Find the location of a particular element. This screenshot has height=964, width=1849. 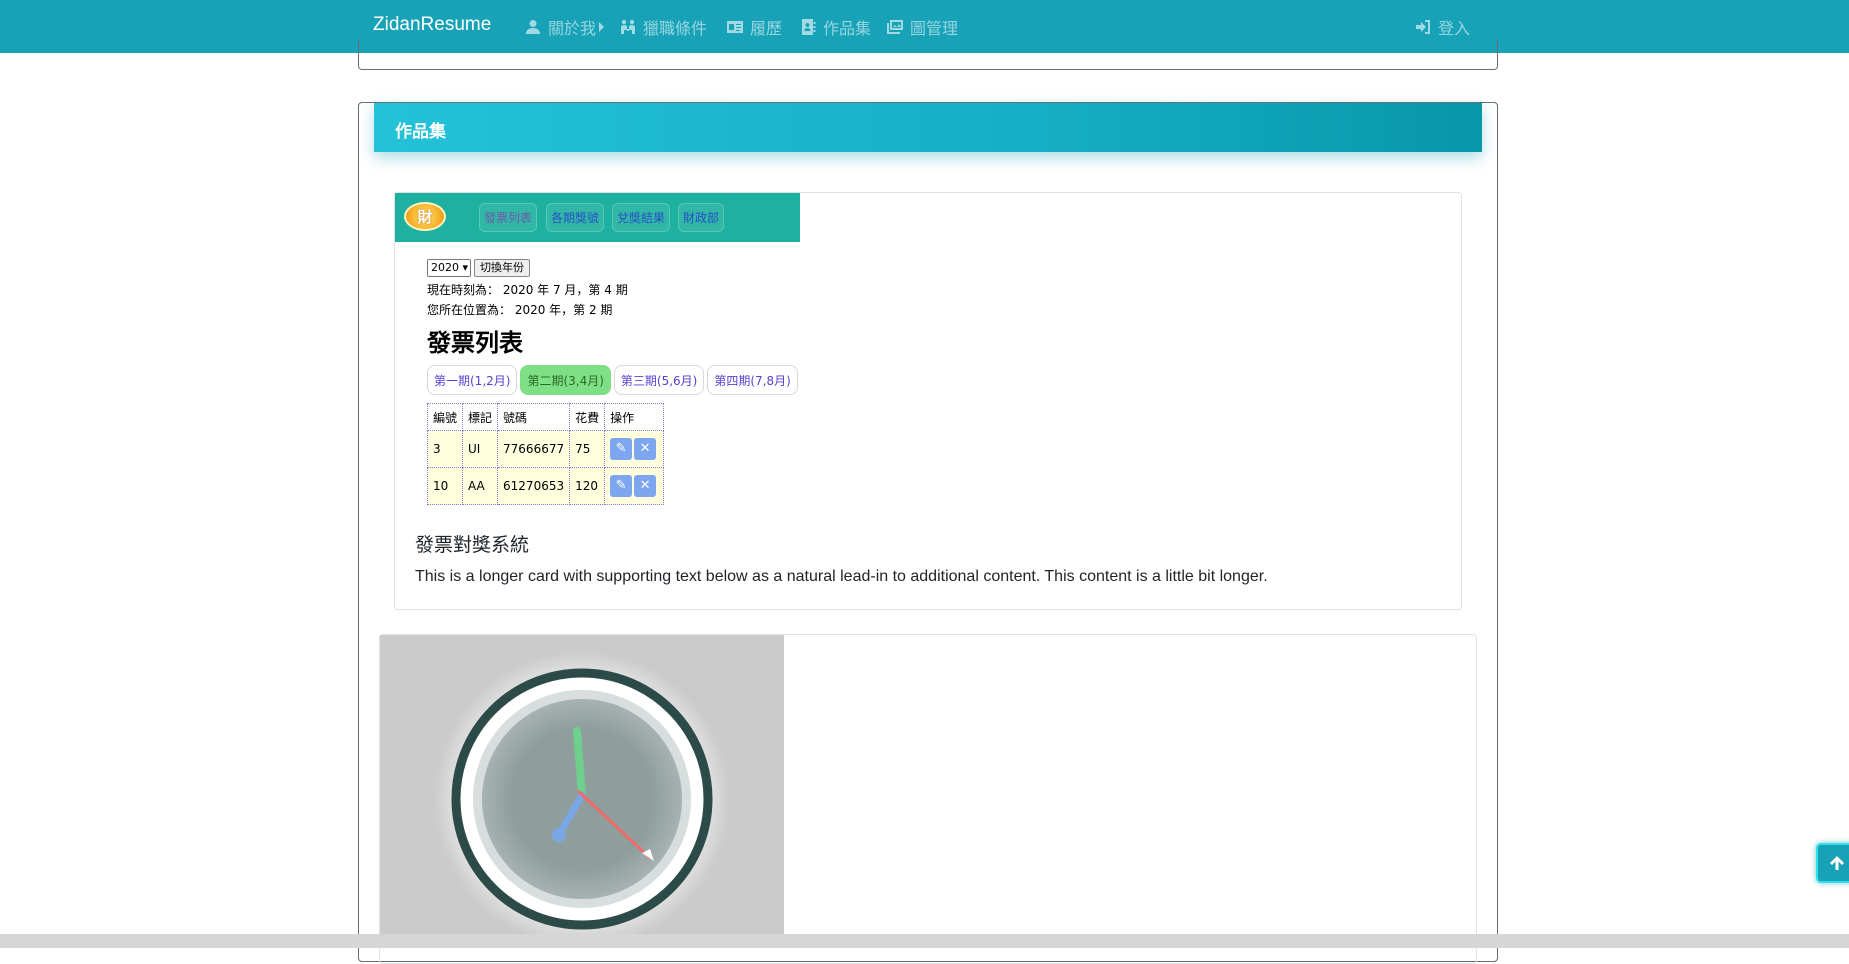

app-tab-results: 兌獎結果 is located at coordinates (641, 217).